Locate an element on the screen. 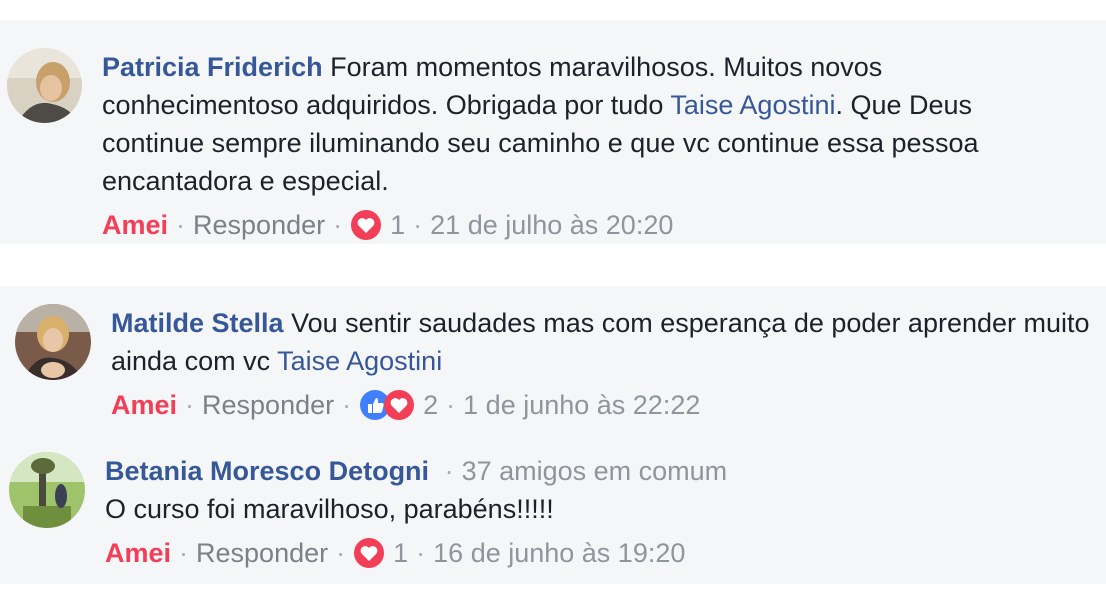 This screenshot has width=1106, height=605. comment-author: Matilde Stella is located at coordinates (197, 323).